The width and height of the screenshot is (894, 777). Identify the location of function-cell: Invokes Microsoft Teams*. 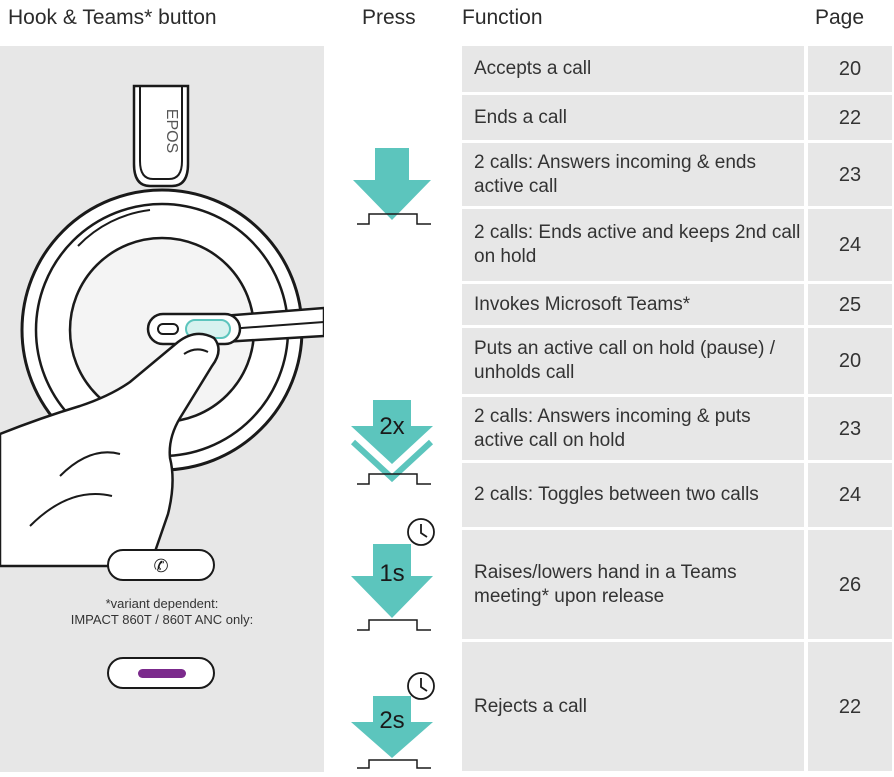
(633, 304).